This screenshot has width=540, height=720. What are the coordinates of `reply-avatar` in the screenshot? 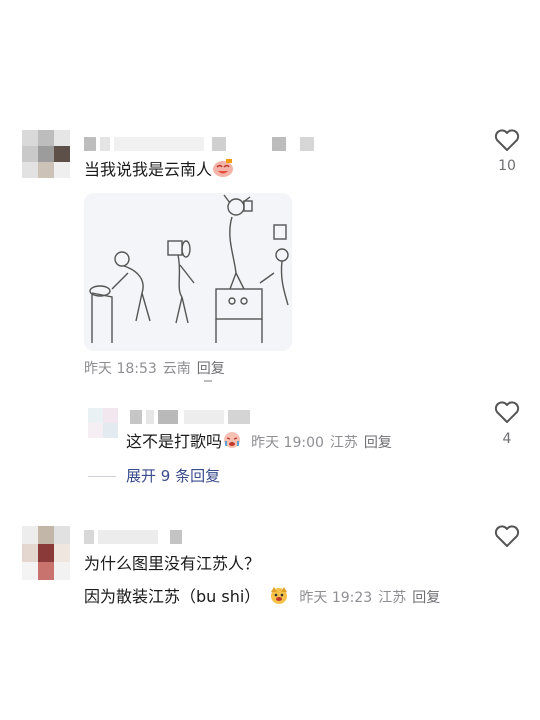 It's located at (103, 423).